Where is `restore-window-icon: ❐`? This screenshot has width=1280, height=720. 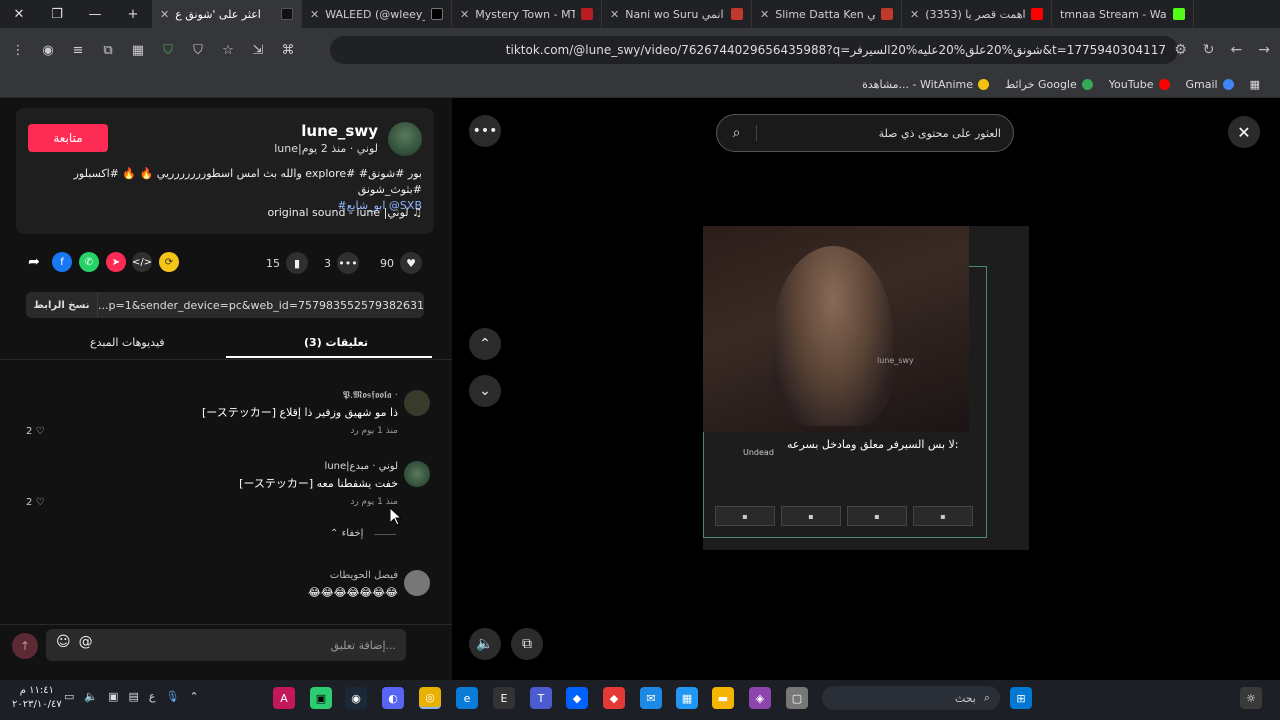
restore-window-icon: ❐ is located at coordinates (57, 14).